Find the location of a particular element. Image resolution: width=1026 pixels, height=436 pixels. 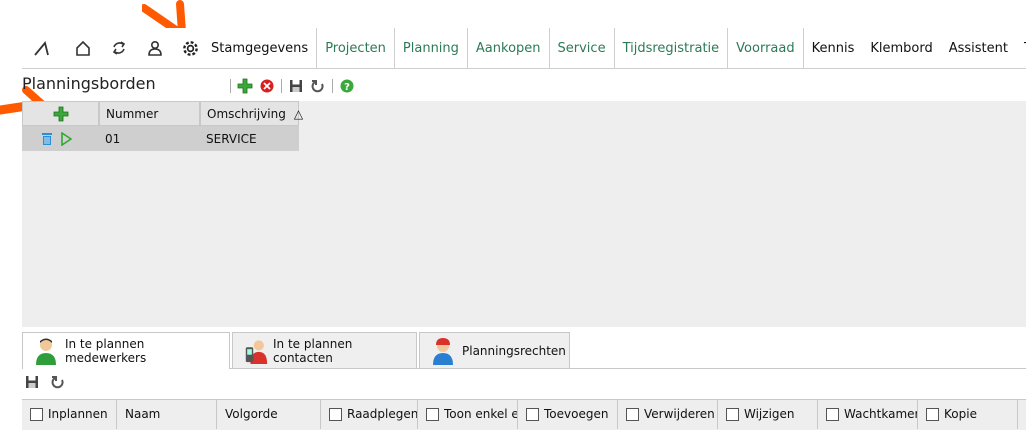

column-header-label: Naam is located at coordinates (143, 414).